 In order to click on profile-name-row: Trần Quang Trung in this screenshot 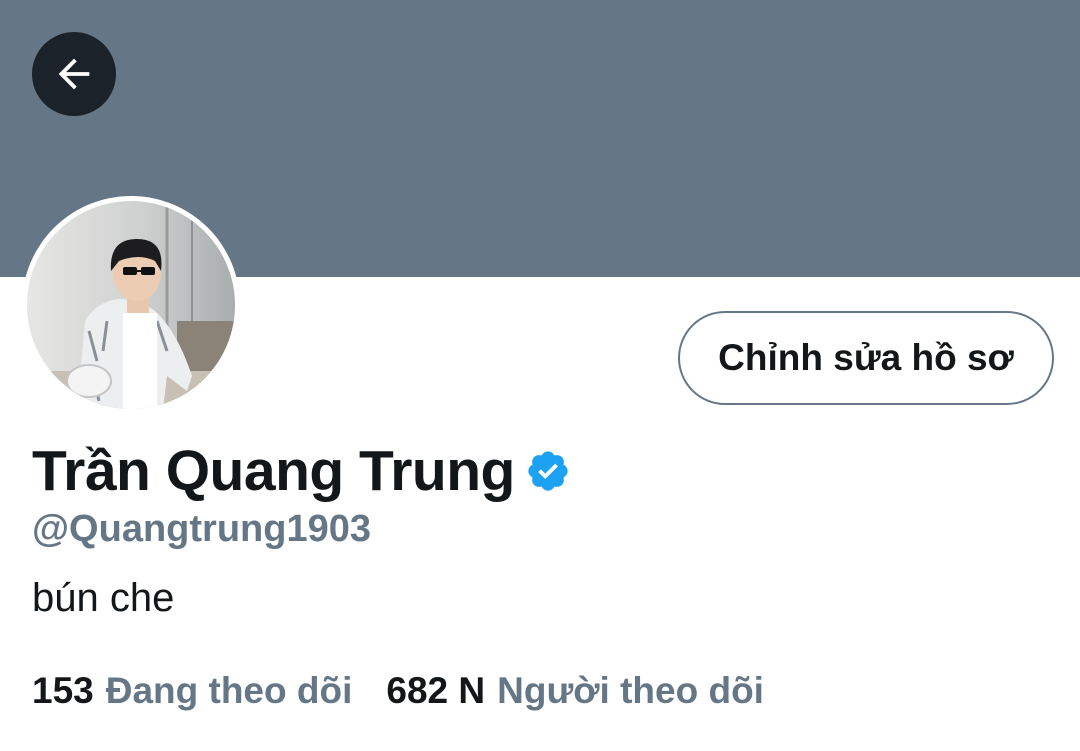, I will do `click(301, 471)`.